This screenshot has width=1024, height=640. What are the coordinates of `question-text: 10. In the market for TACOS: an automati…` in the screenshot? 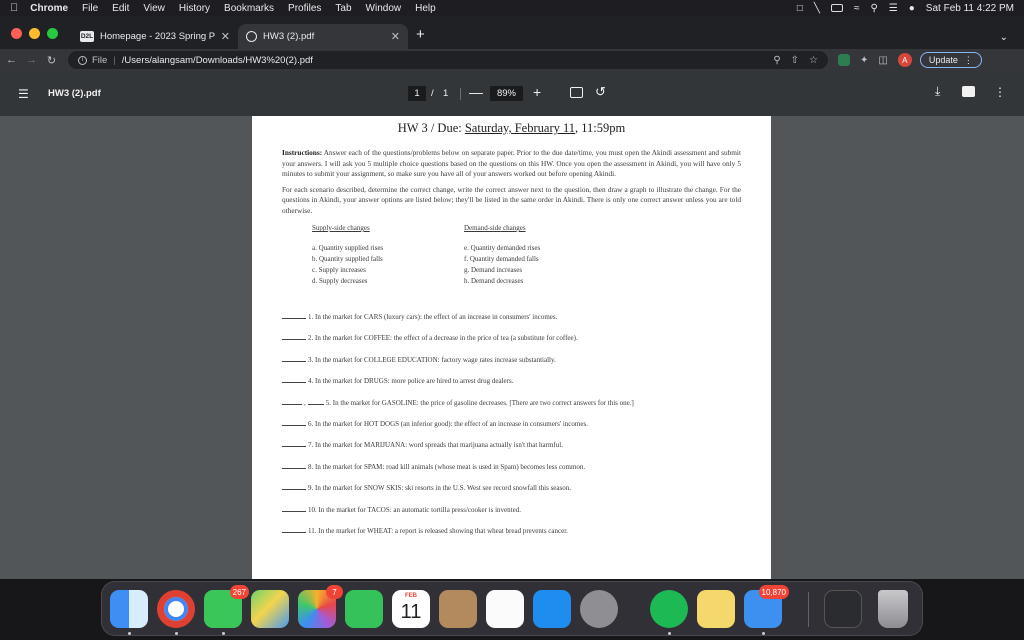 It's located at (414, 509).